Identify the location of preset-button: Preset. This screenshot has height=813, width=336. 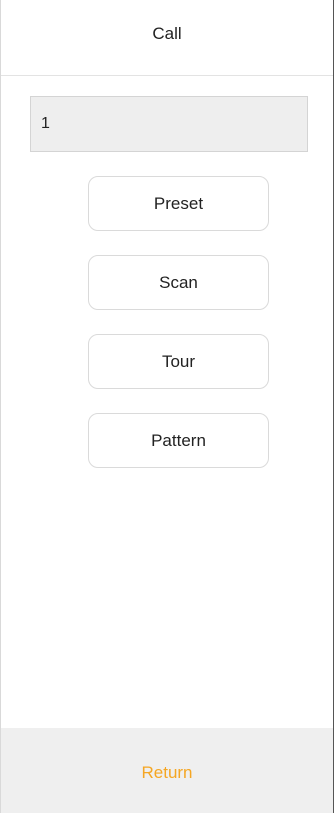
(178, 203).